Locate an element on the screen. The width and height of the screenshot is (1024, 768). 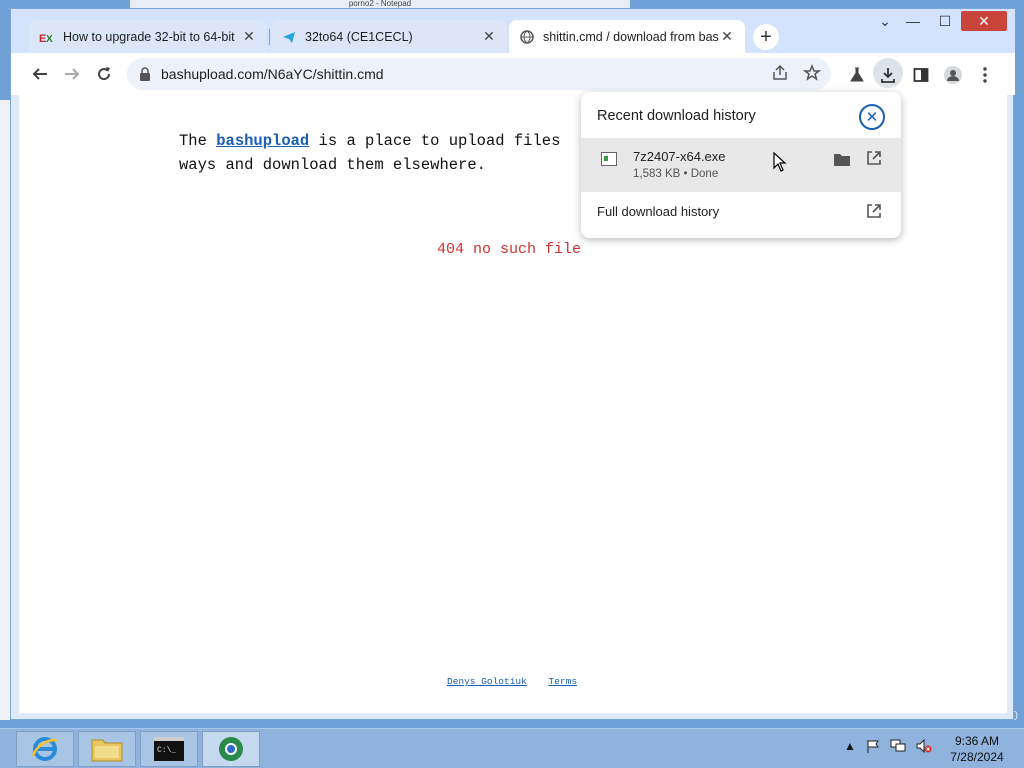
volume-muted-icon is located at coordinates (924, 746).